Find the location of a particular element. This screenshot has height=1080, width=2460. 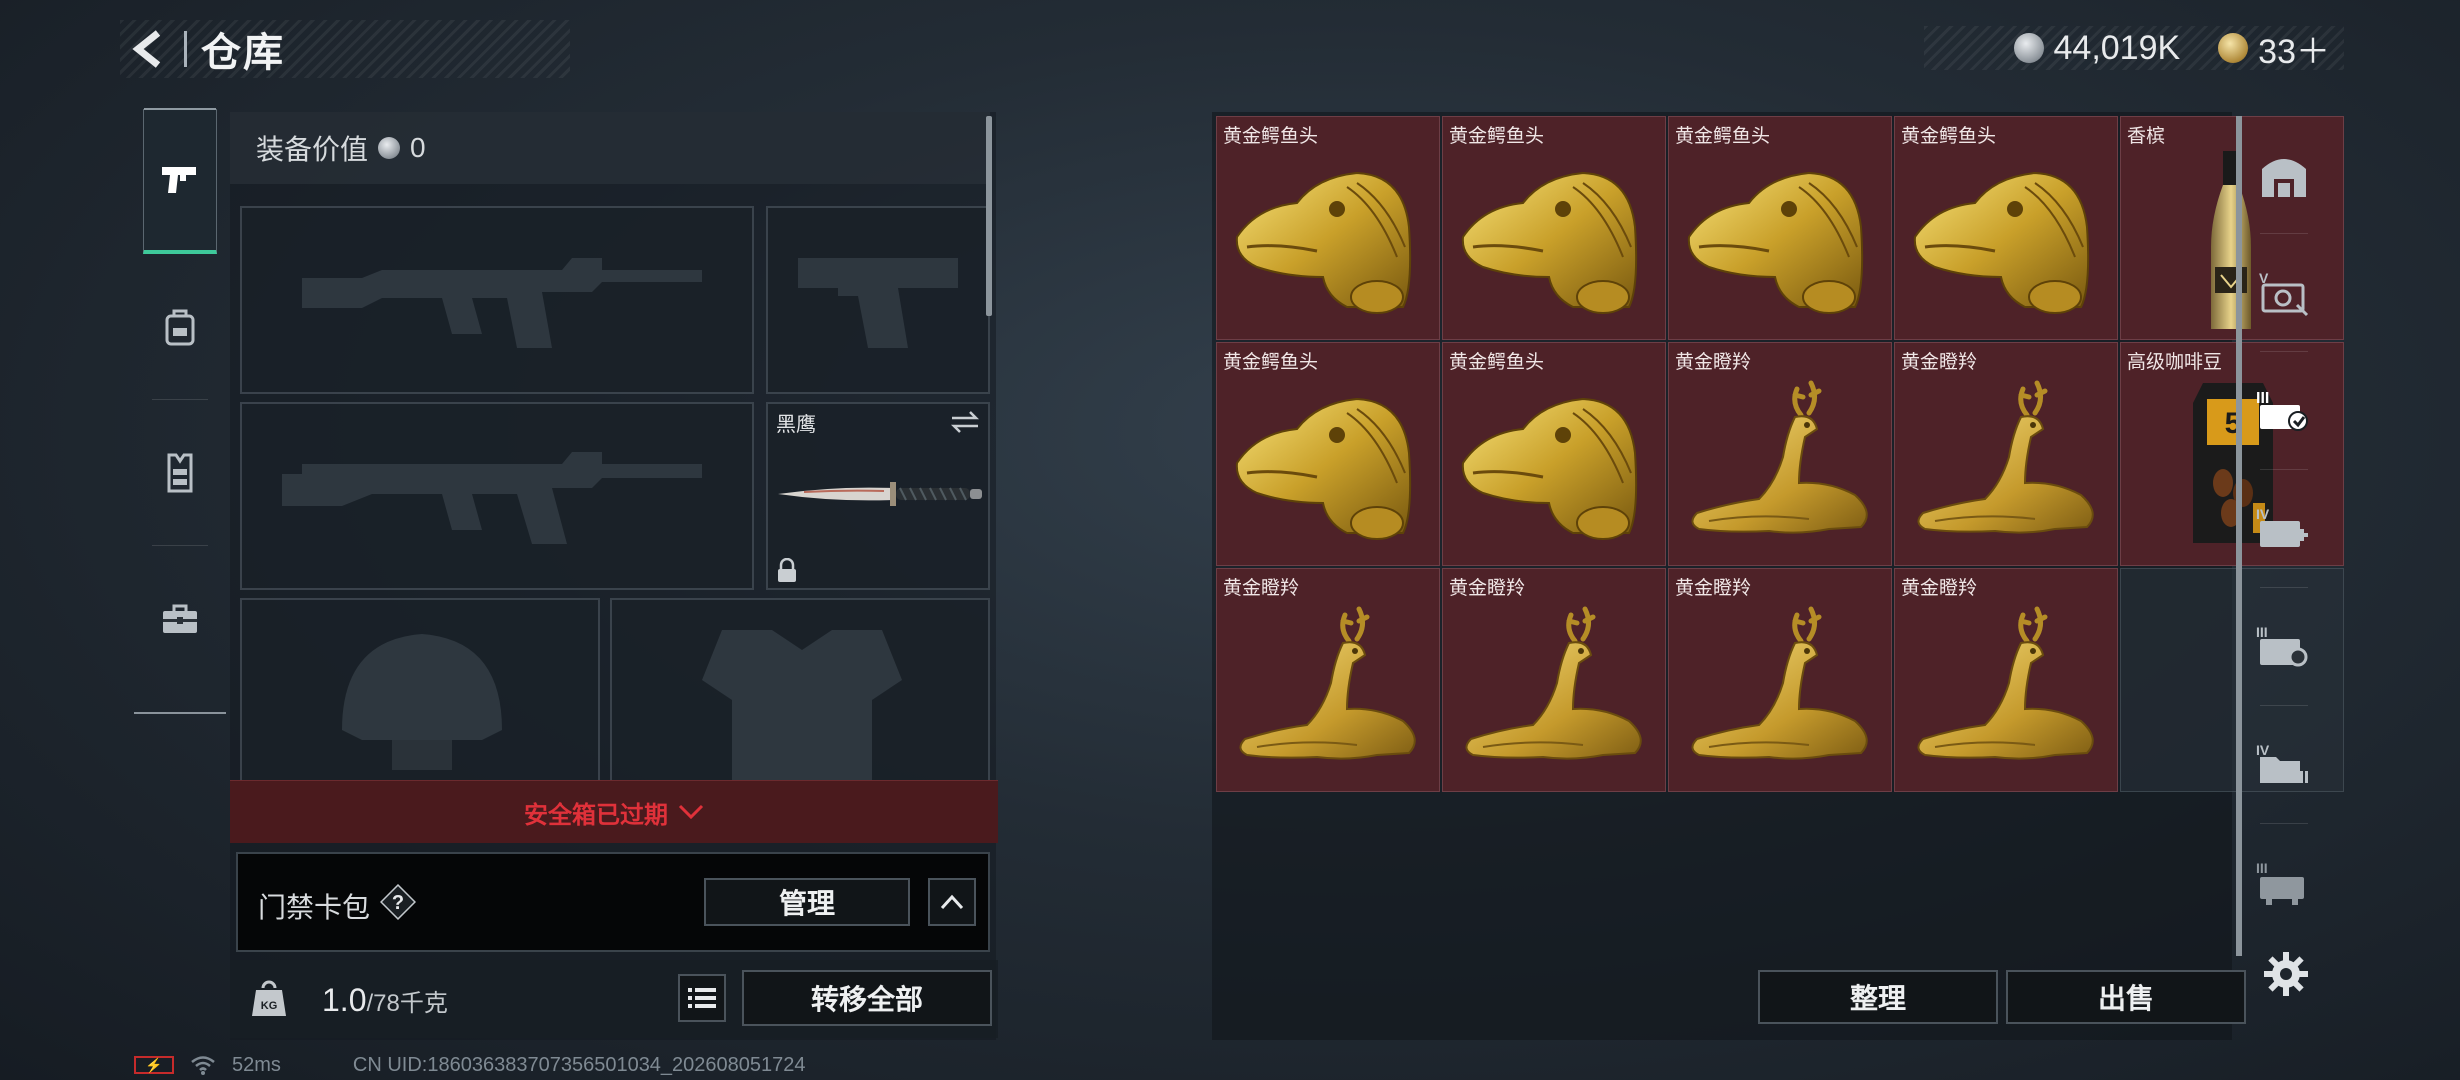

weight-icon: KG is located at coordinates (269, 998).